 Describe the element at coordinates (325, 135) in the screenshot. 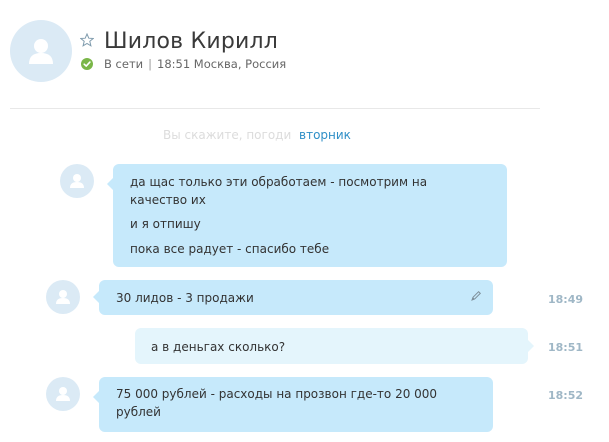

I see `day-separator: вторник` at that location.